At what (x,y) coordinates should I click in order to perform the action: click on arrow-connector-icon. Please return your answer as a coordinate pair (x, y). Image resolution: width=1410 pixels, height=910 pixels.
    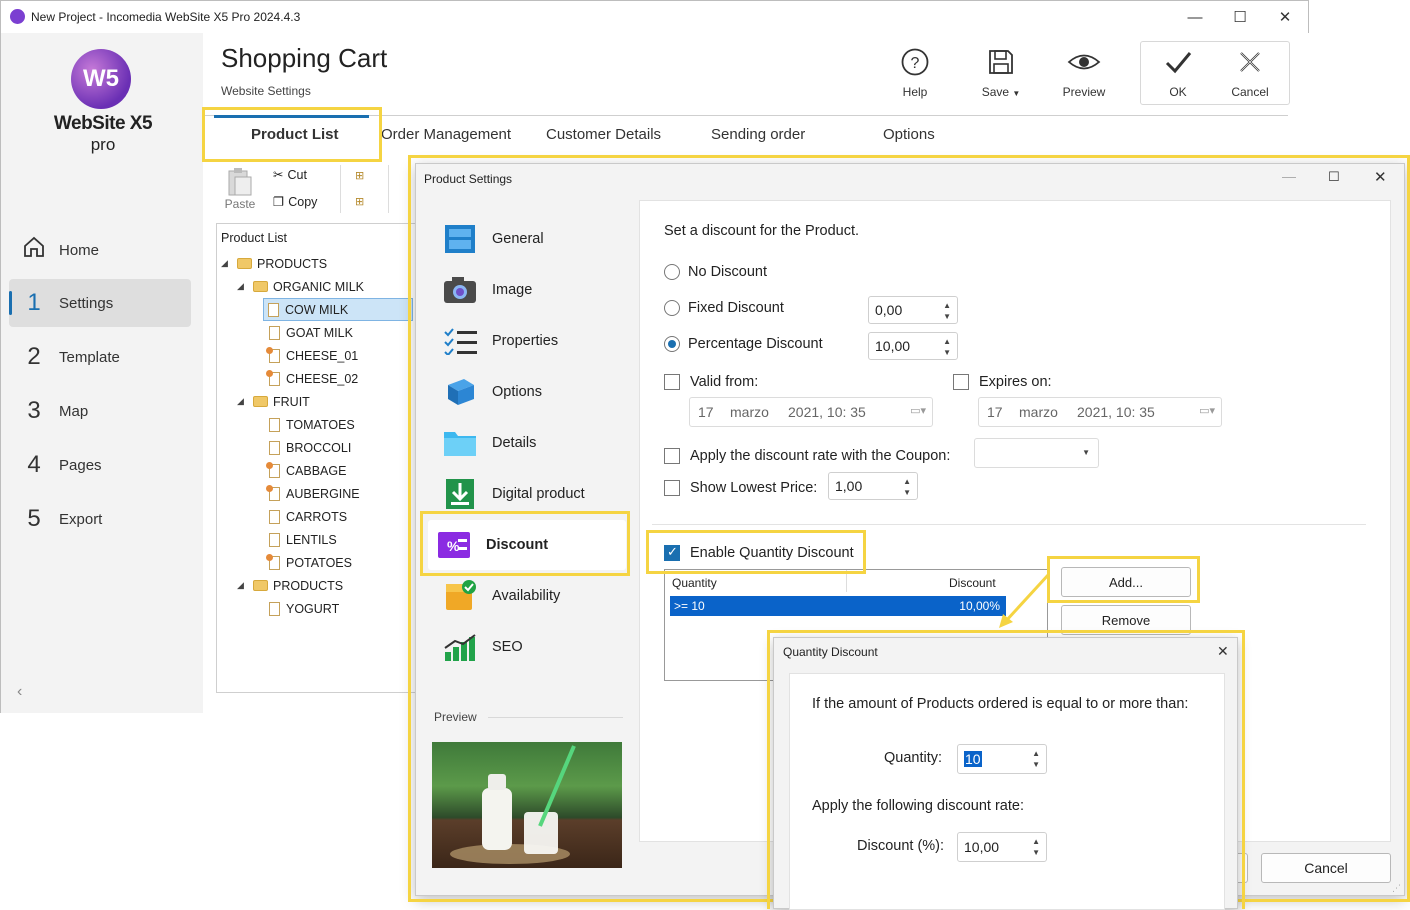
    Looking at the image, I should click on (1025, 600).